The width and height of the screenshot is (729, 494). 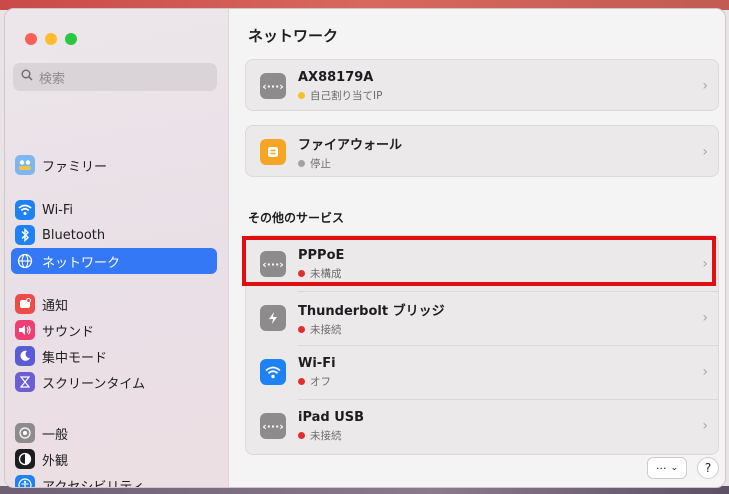 I want to click on service-status: 停止, so click(x=320, y=163).